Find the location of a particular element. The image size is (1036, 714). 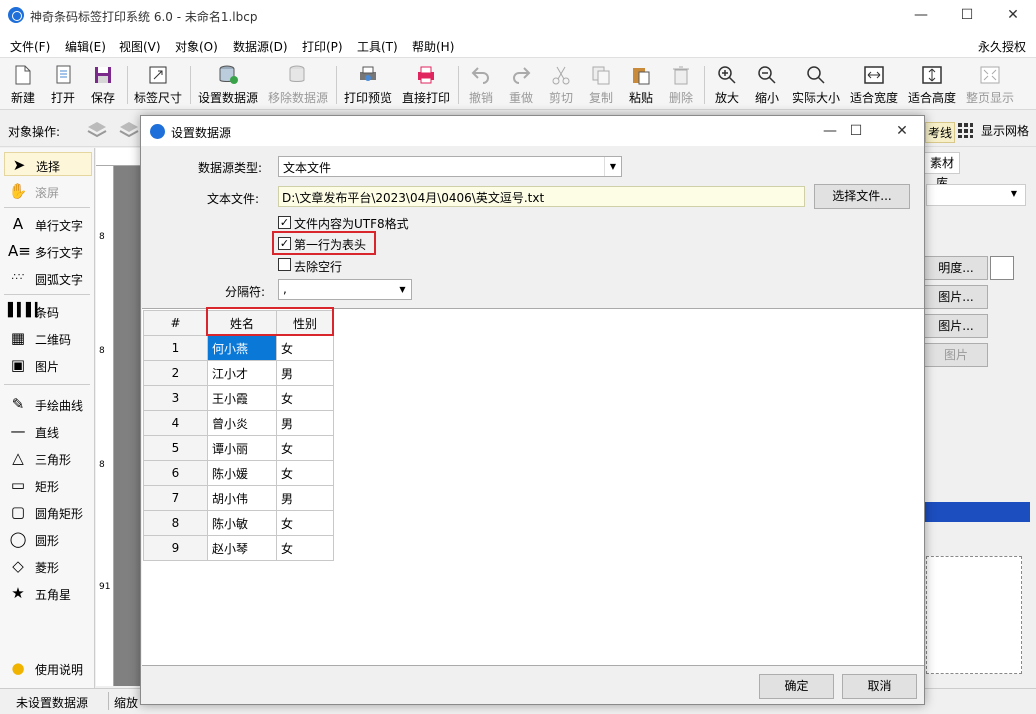

label-canvas is located at coordinates (128, 426).